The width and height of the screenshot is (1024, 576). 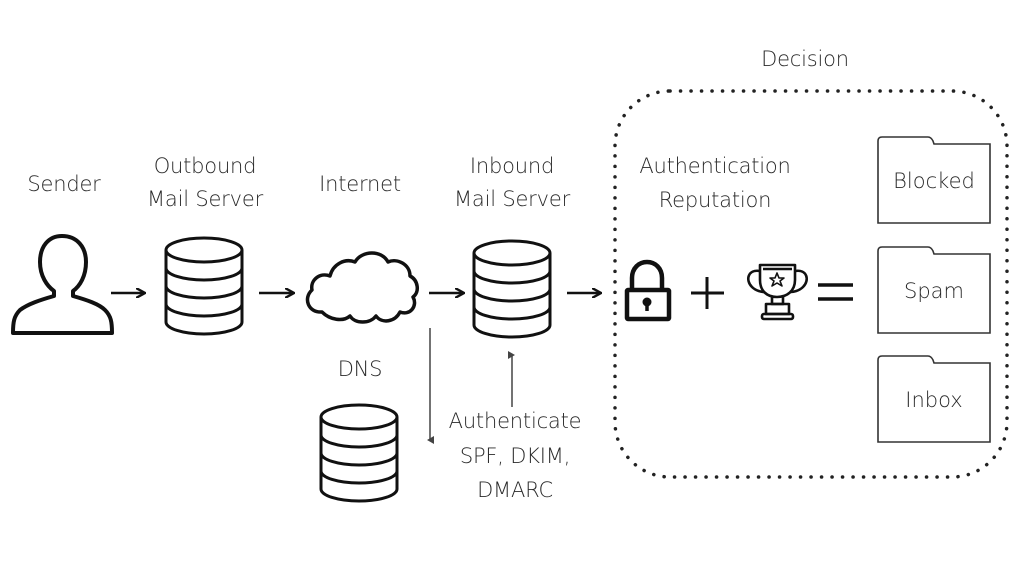 What do you see at coordinates (62, 284) in the screenshot?
I see `user-icon` at bounding box center [62, 284].